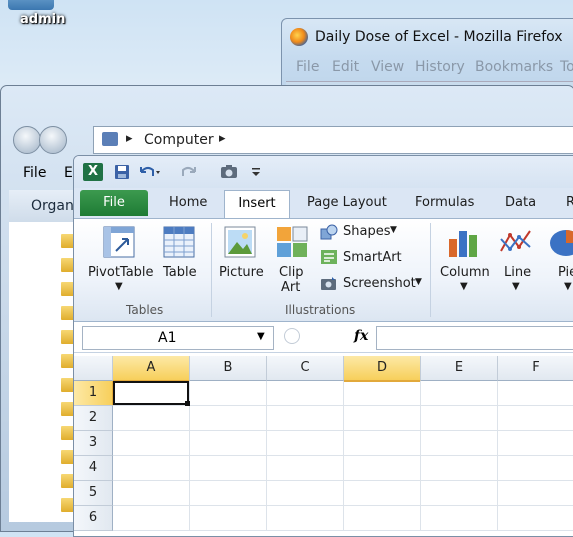 The width and height of the screenshot is (573, 537). I want to click on line-chart-button: Line, so click(517, 272).